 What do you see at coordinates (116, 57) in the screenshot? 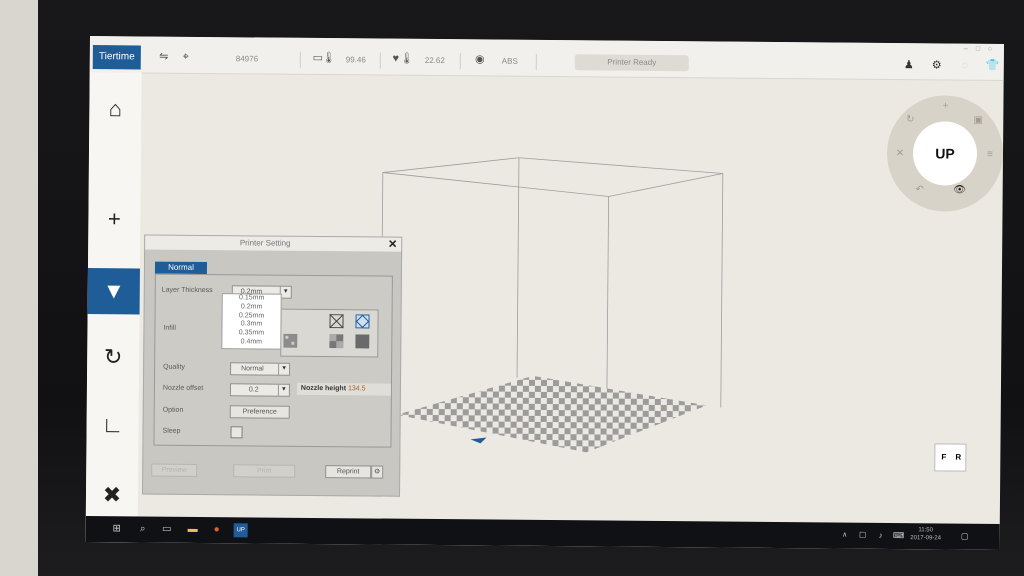
I see `app-logo: Tiertime` at bounding box center [116, 57].